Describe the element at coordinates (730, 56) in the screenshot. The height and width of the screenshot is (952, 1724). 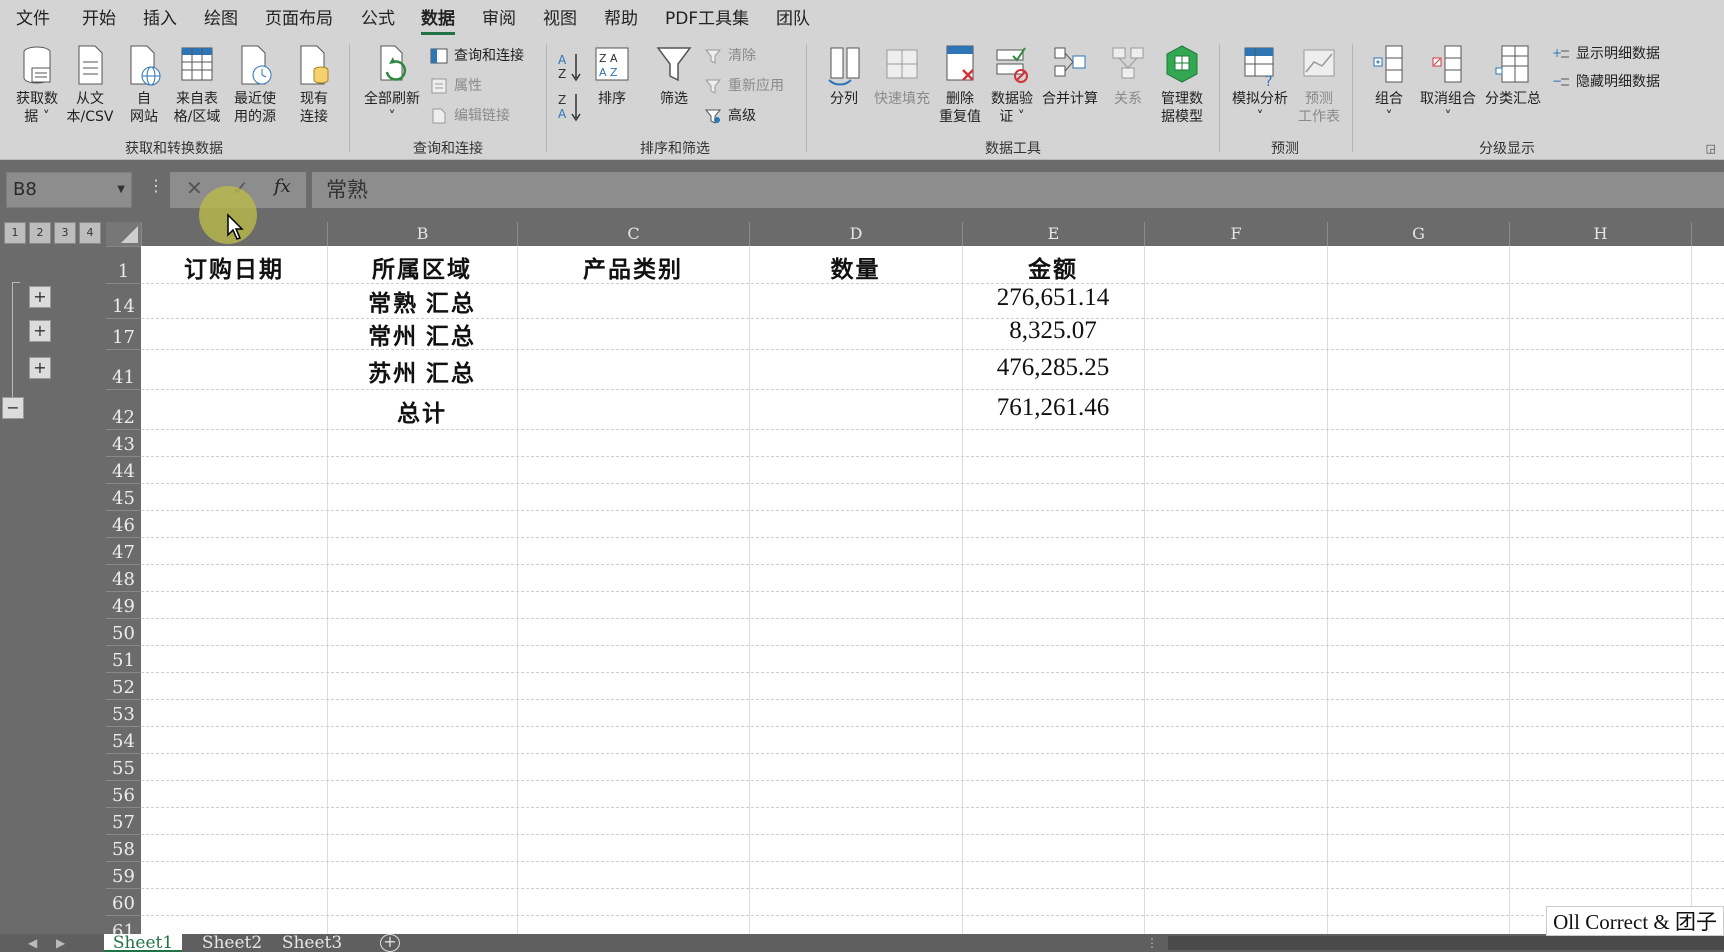
I see `clear-filter-button: 清除` at that location.